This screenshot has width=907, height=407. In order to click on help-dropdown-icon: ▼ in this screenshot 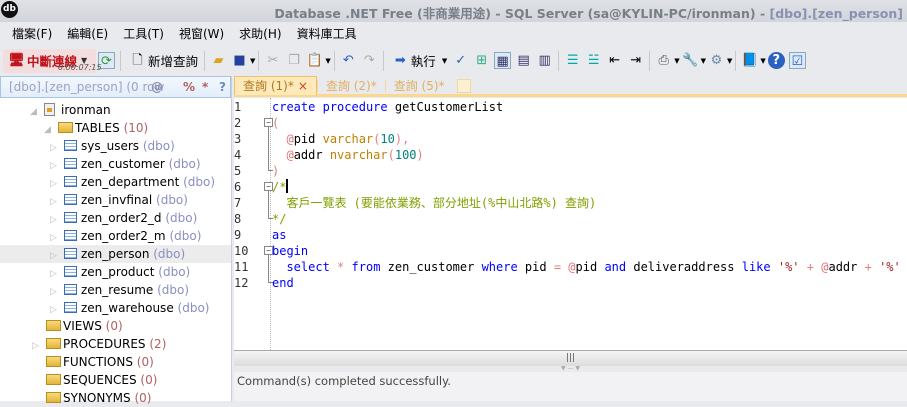, I will do `click(762, 61)`.